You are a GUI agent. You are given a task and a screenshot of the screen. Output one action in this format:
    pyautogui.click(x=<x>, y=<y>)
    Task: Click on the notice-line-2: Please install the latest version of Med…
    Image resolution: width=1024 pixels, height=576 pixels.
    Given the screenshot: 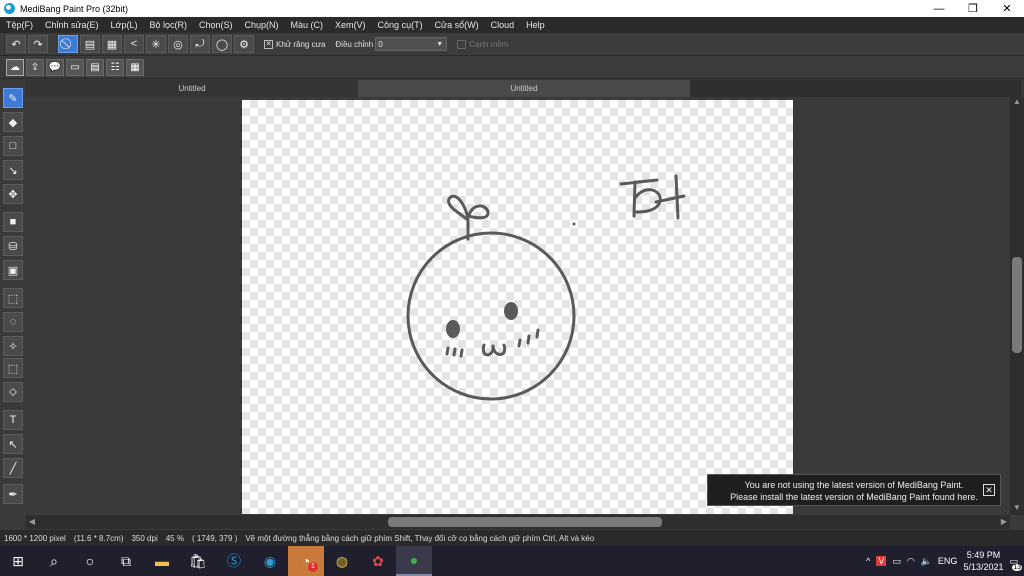 What is the action you would take?
    pyautogui.click(x=854, y=497)
    